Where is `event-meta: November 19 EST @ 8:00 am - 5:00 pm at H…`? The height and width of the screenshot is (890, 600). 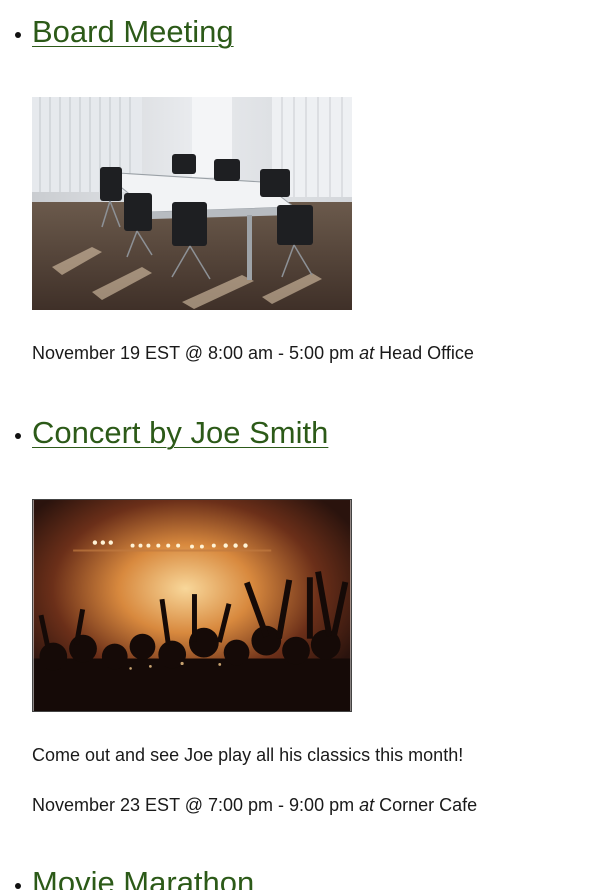 event-meta: November 19 EST @ 8:00 am - 5:00 pm at H… is located at coordinates (316, 353).